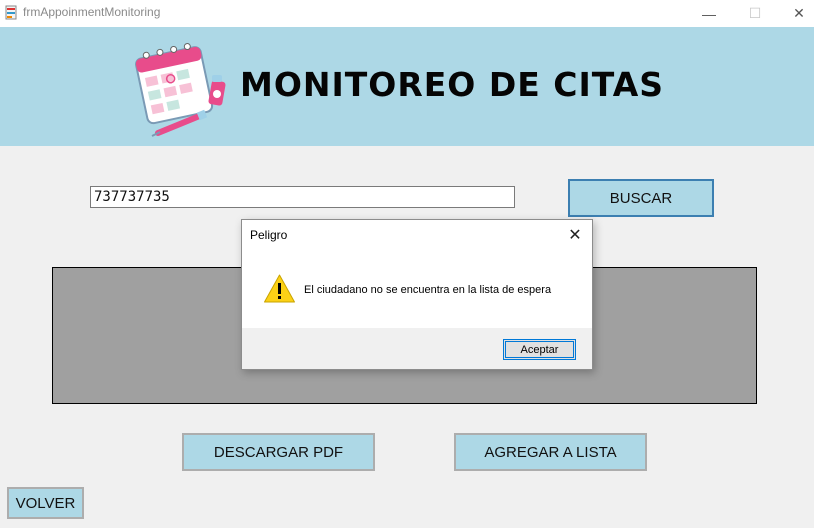 Image resolution: width=814 pixels, height=528 pixels. What do you see at coordinates (407, 13) in the screenshot?
I see `window-titlebar: frmAppoinmentMonitoring — ☐ ✕` at bounding box center [407, 13].